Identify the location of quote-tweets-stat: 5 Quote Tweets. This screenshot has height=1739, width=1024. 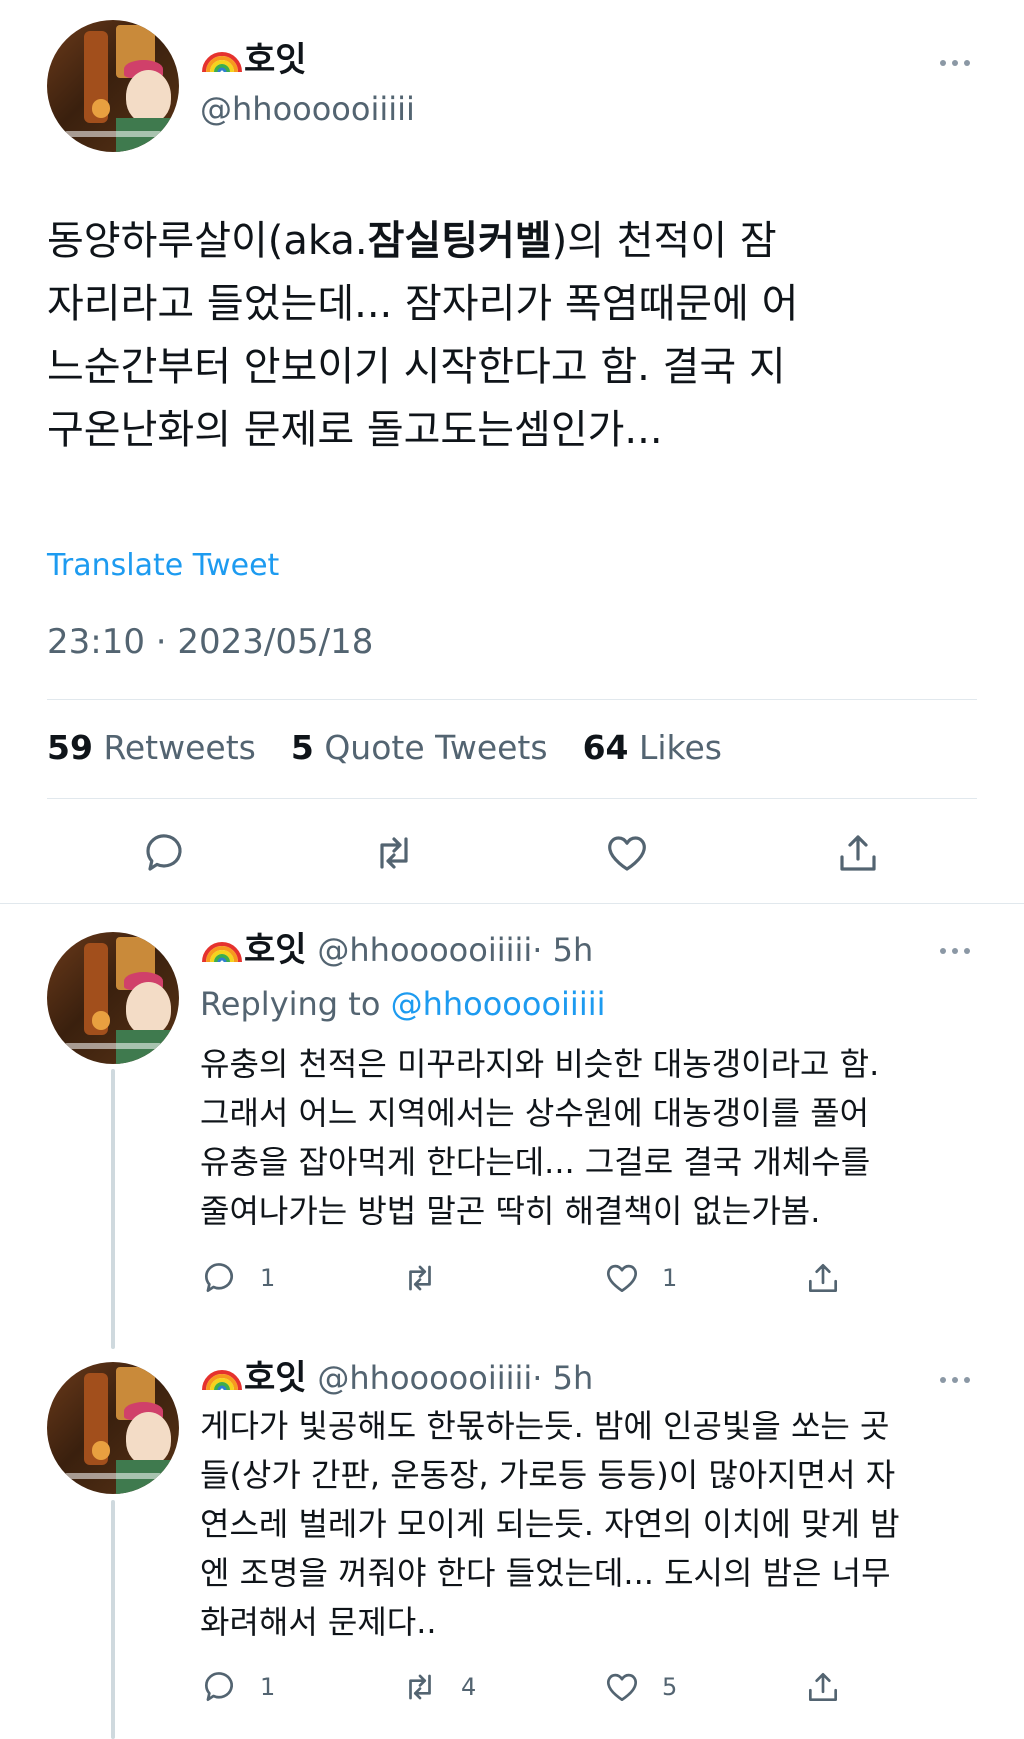
(419, 747).